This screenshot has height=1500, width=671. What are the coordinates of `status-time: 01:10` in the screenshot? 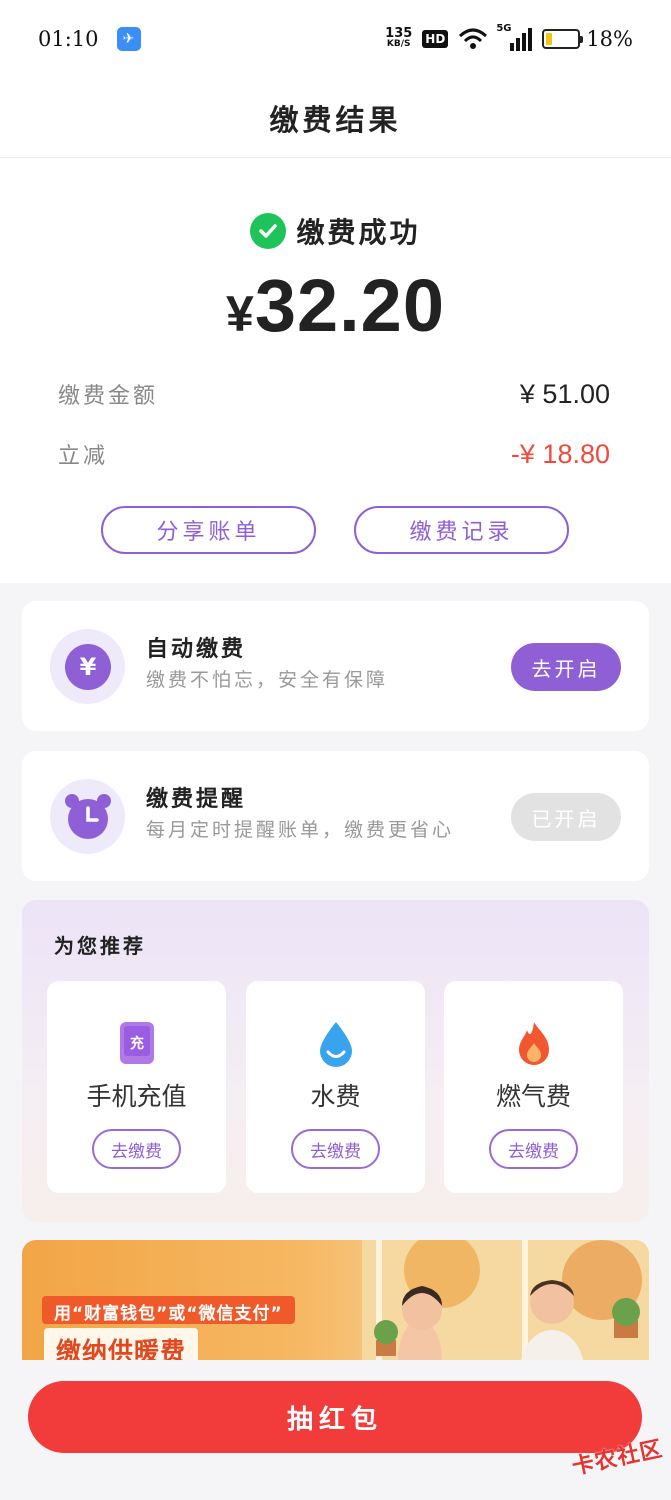 It's located at (68, 39).